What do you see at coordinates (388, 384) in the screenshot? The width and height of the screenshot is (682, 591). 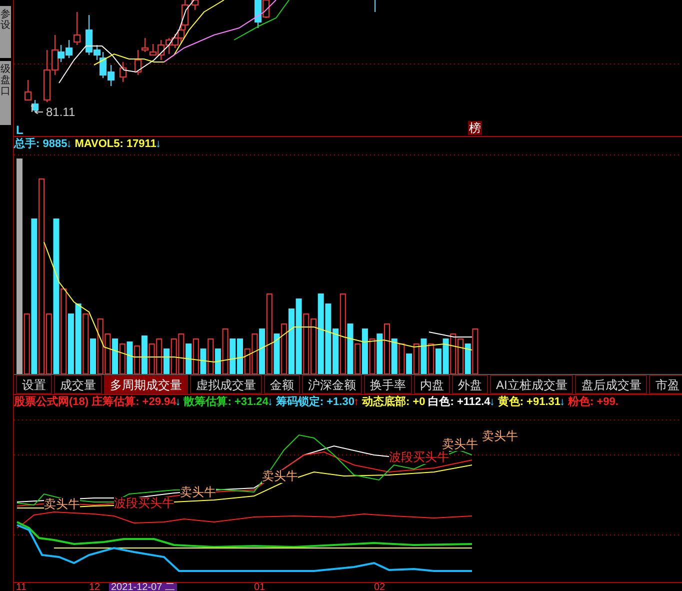 I see `indicator-tab: 换手率` at bounding box center [388, 384].